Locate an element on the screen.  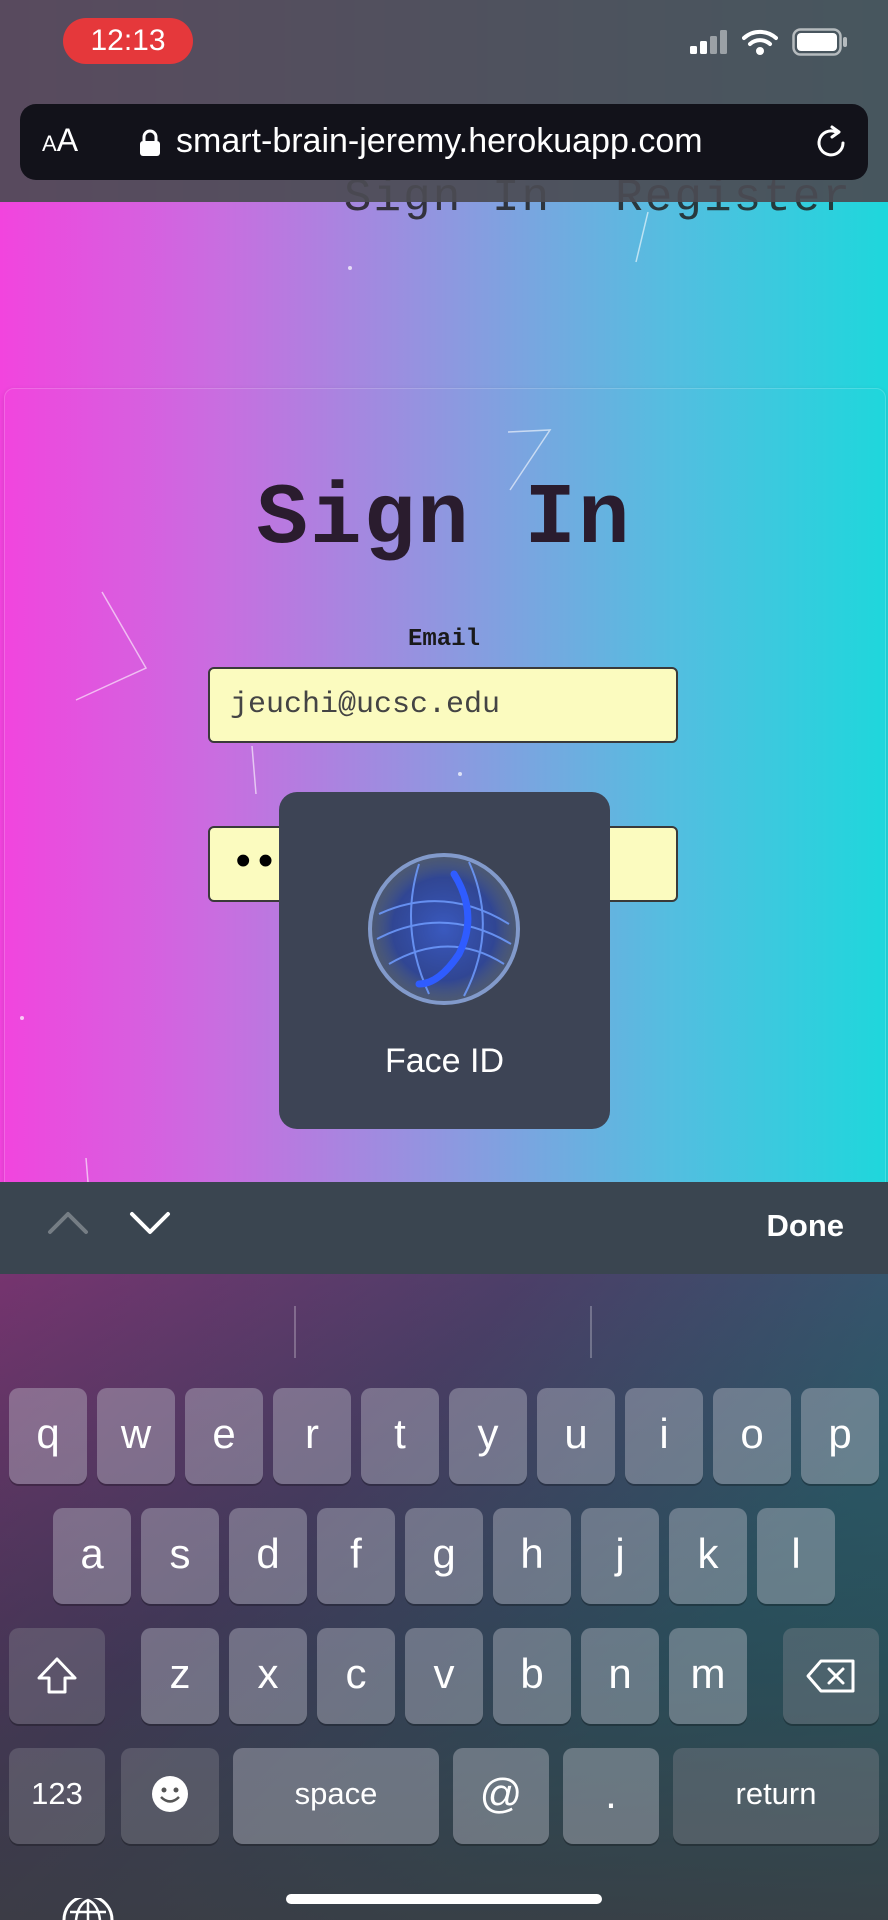
page-title: Sign In is located at coordinates (444, 519).